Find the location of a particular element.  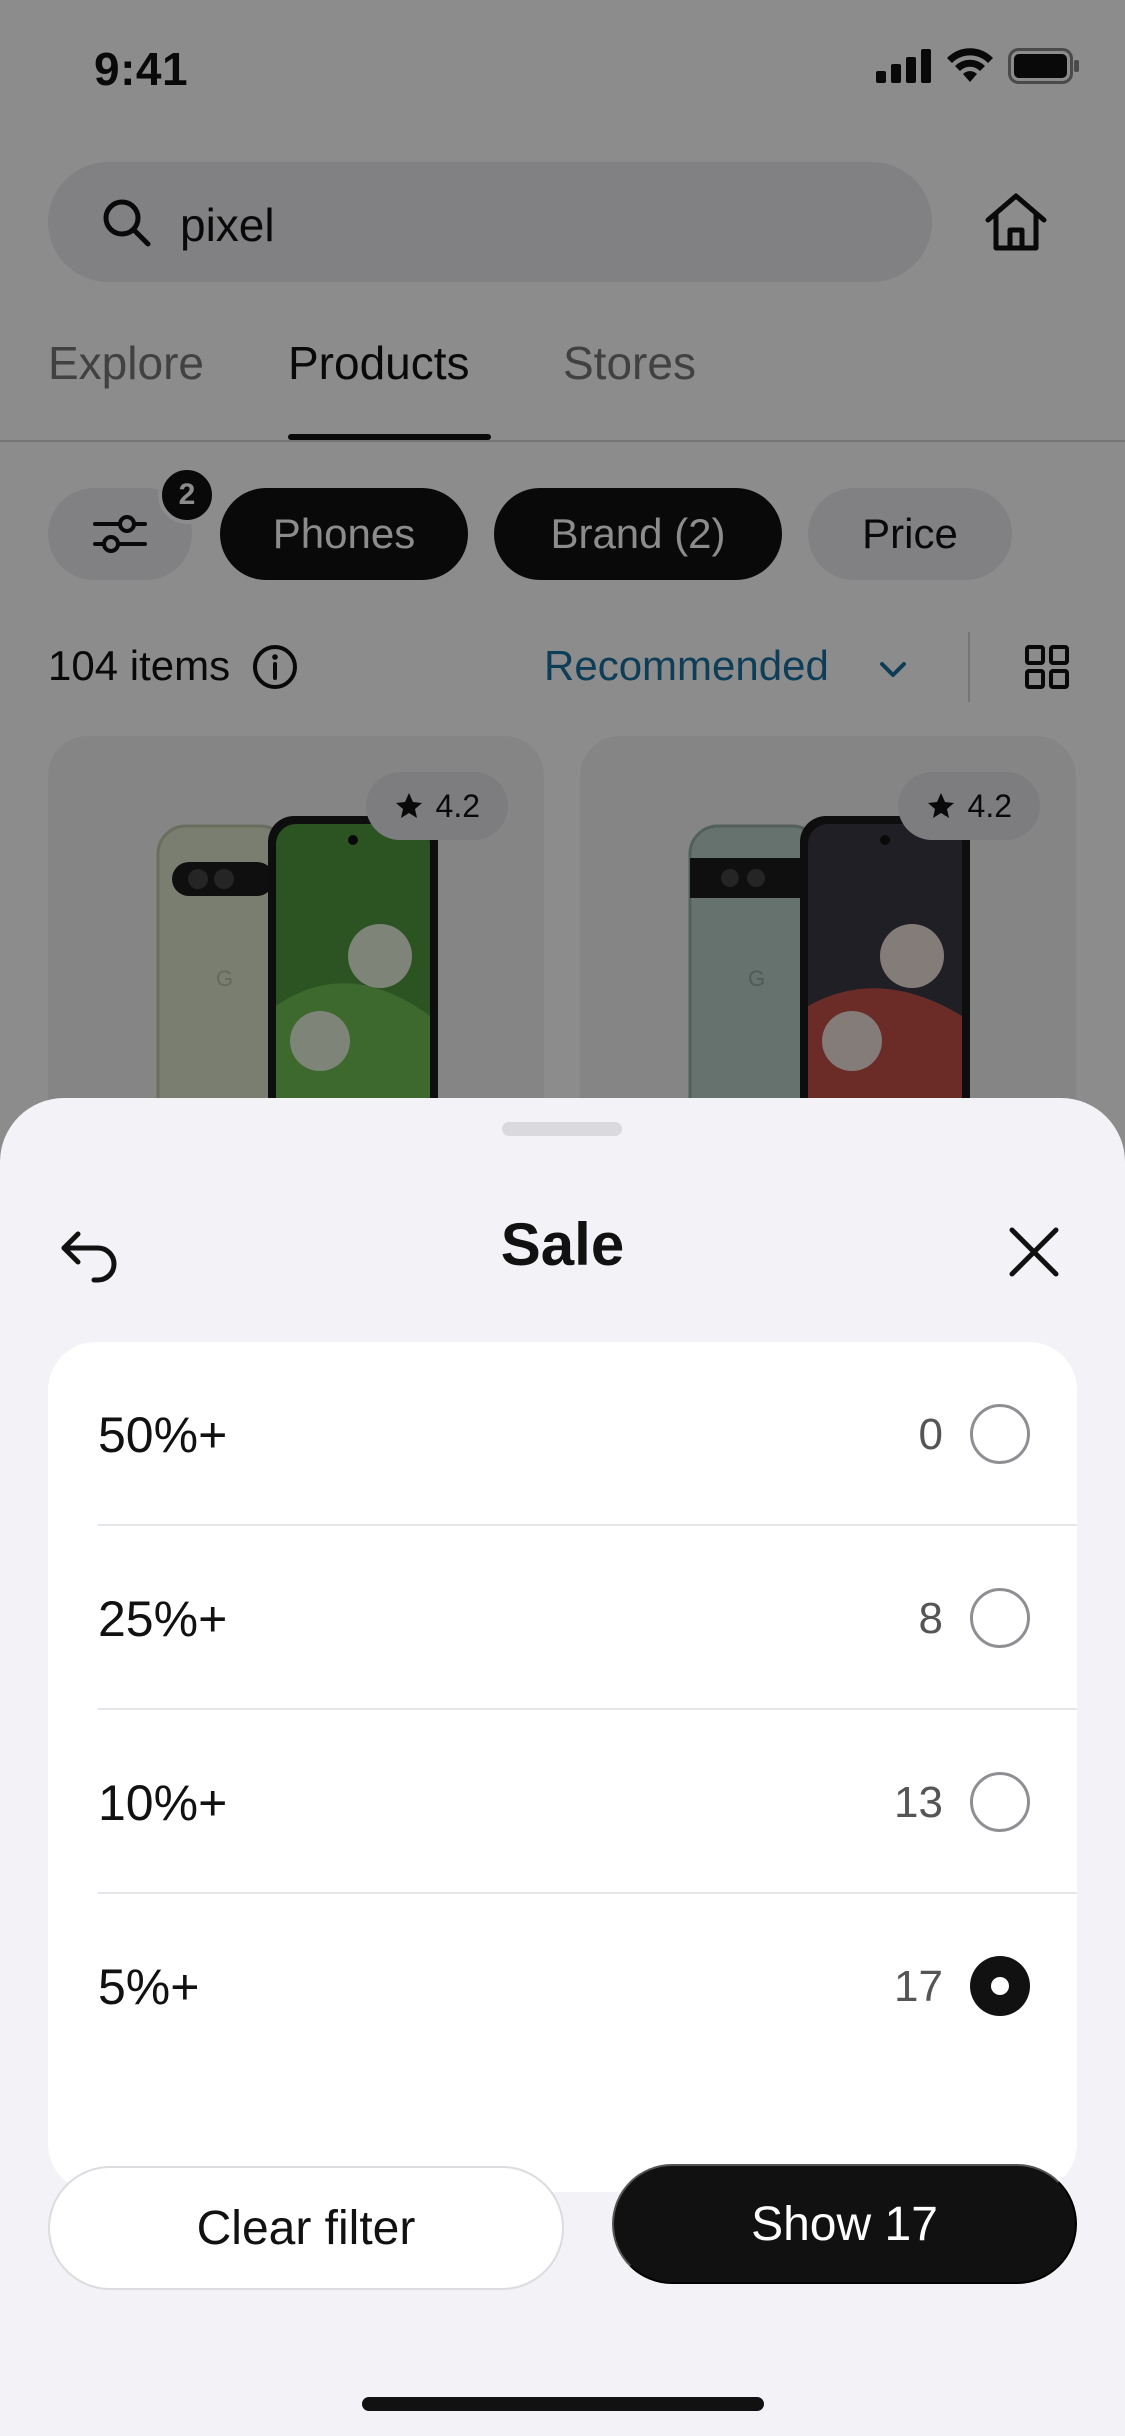

sheet-title: Sale is located at coordinates (562, 1244).